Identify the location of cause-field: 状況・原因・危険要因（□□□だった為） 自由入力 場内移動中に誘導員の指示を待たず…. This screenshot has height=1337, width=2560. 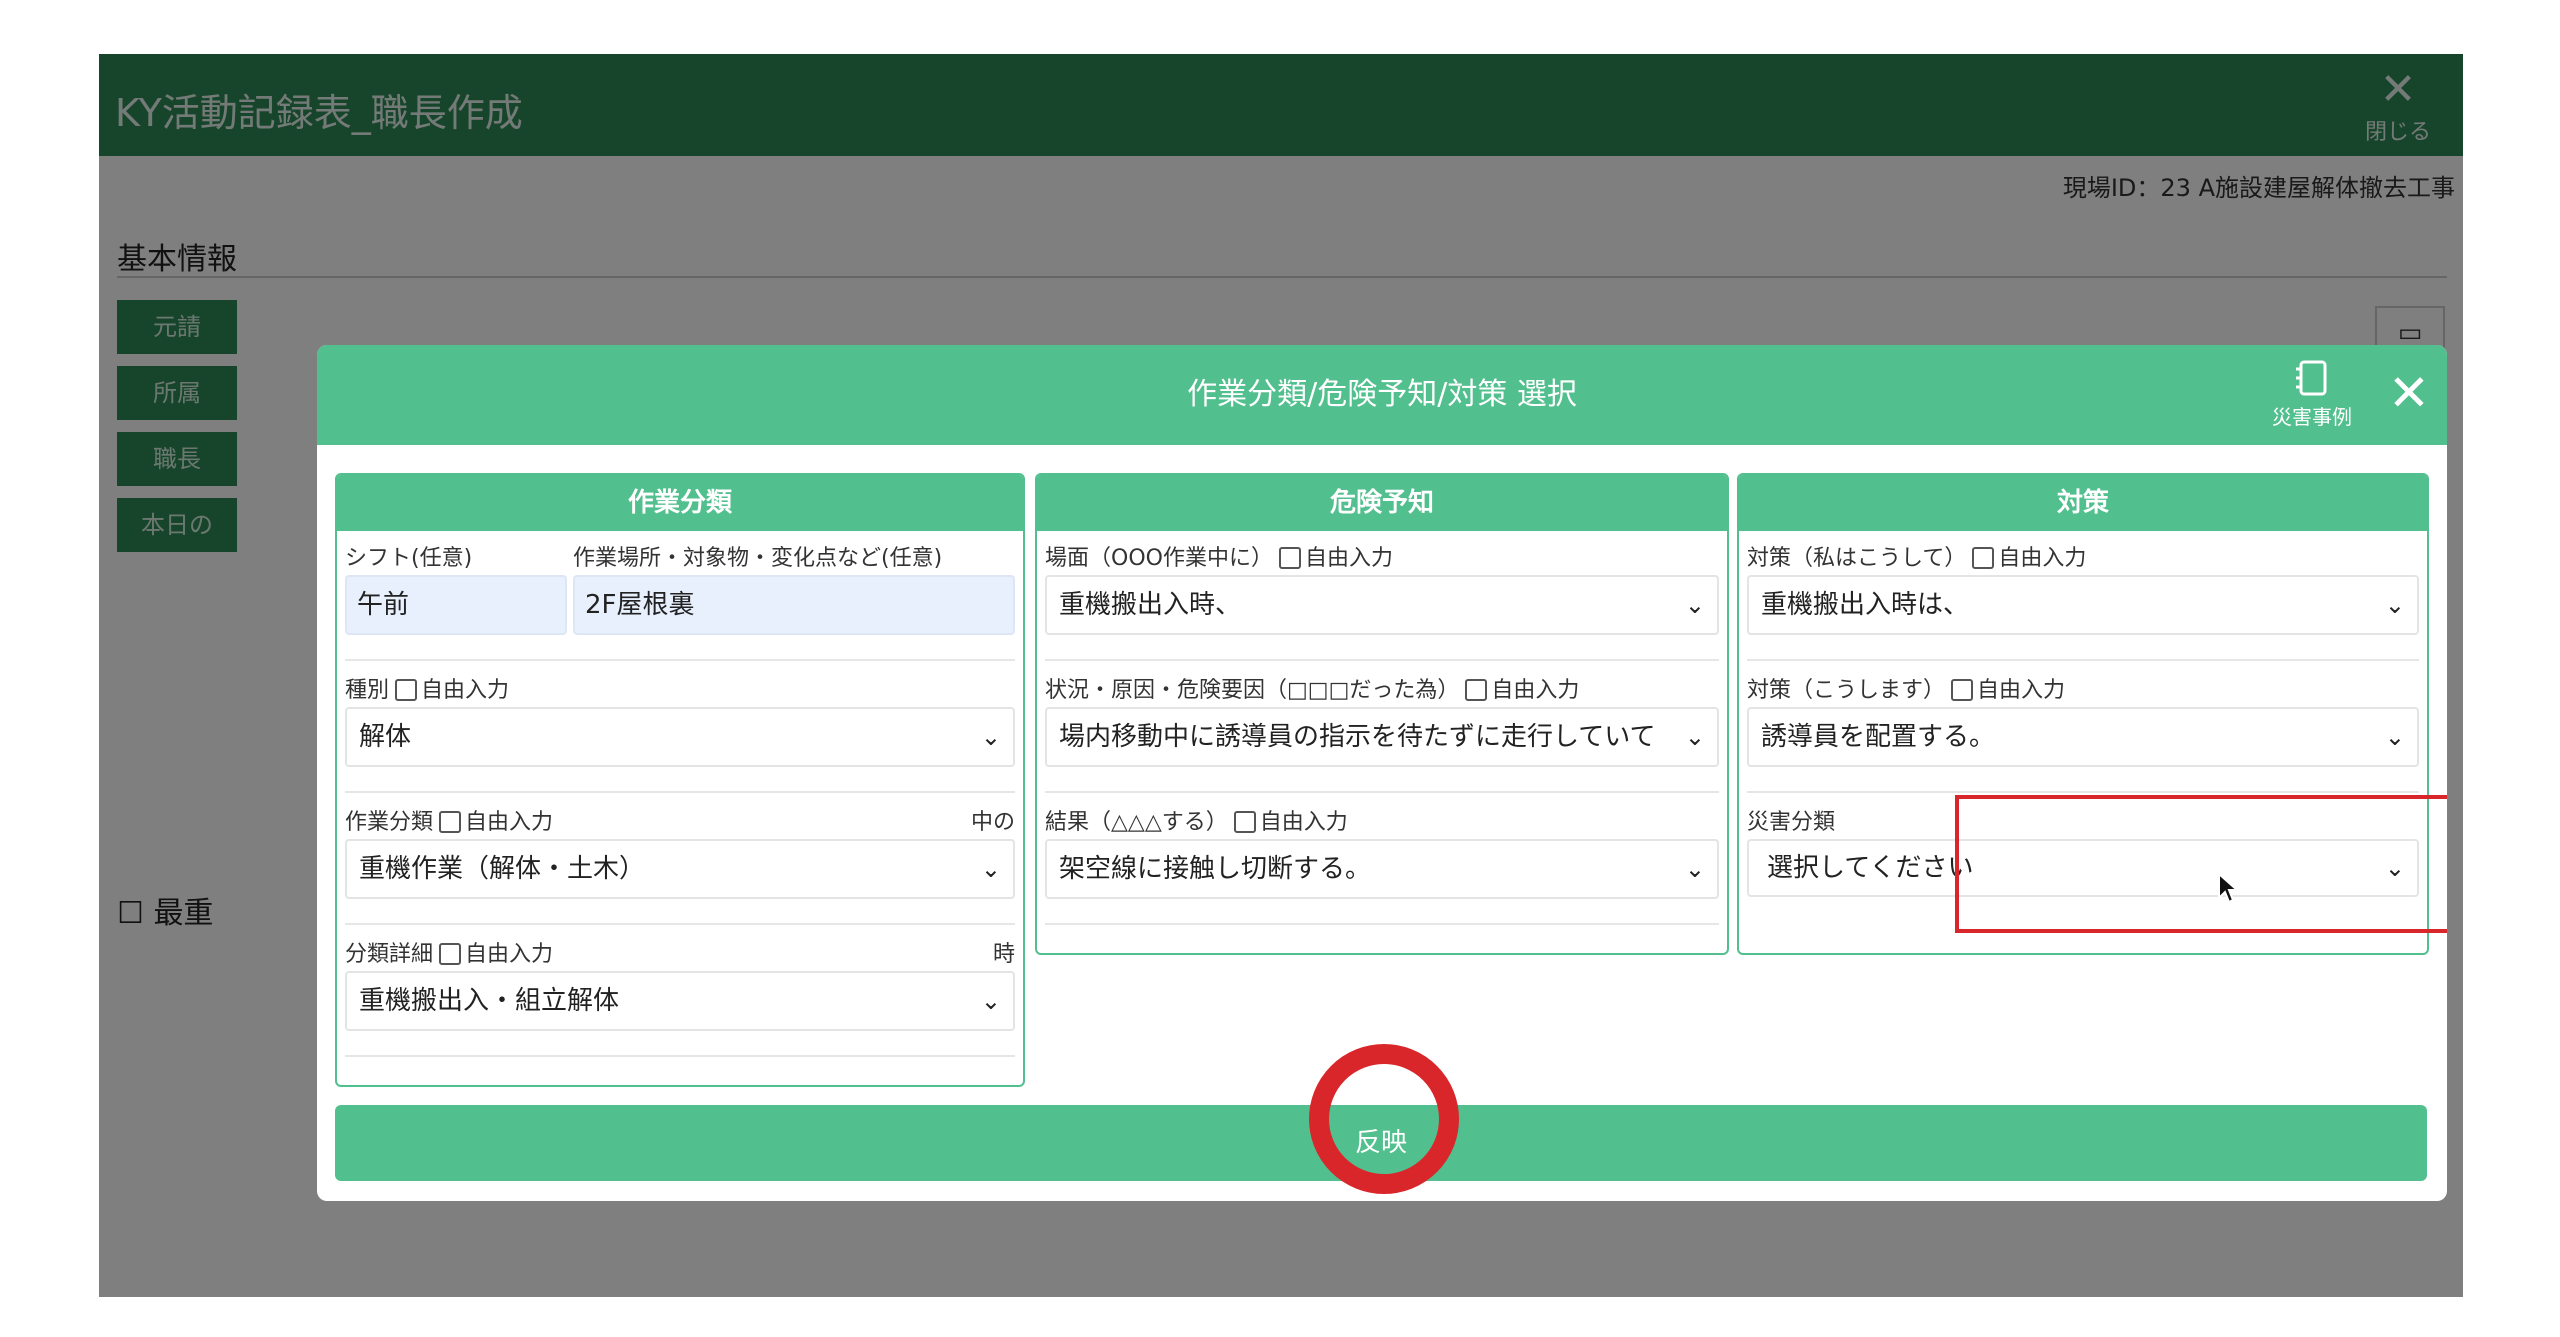
(1382, 721).